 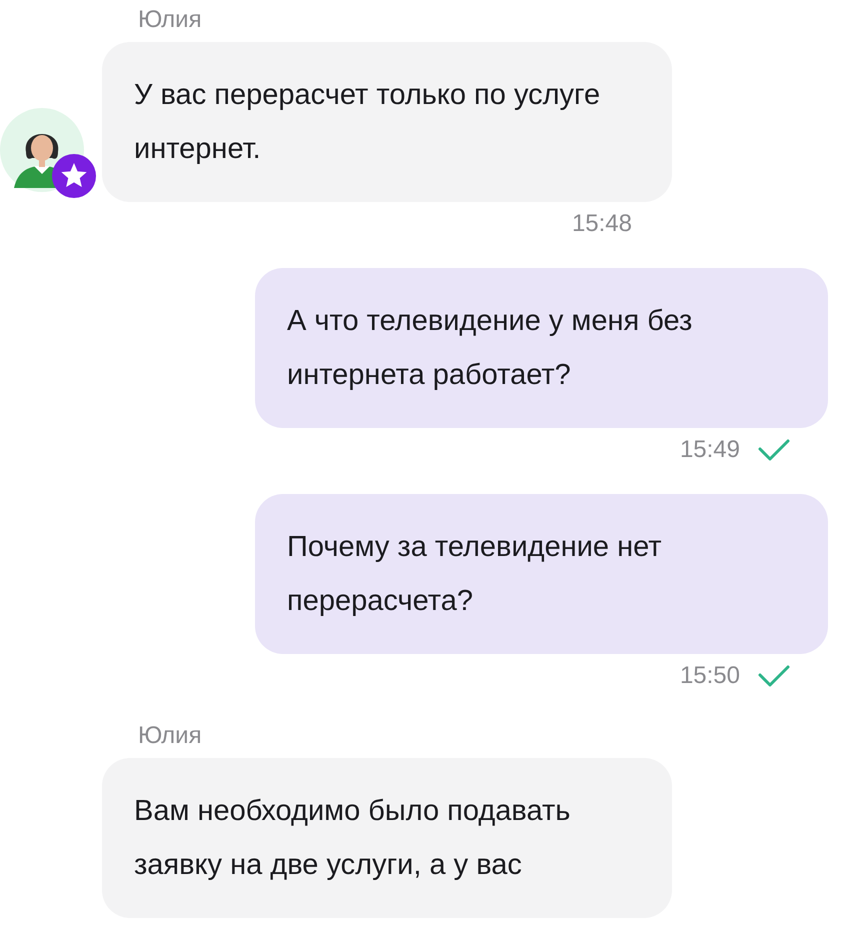 What do you see at coordinates (710, 676) in the screenshot?
I see `message-time: 15:50` at bounding box center [710, 676].